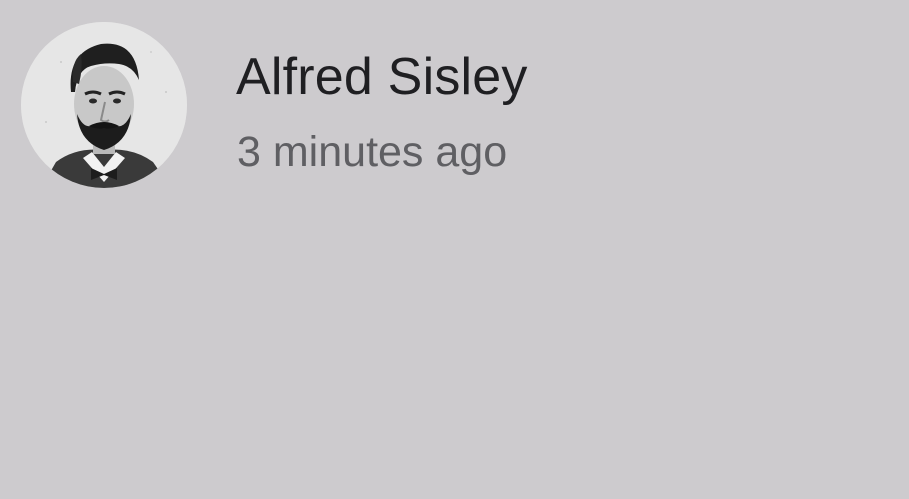  I want to click on author-avatar, so click(104, 105).